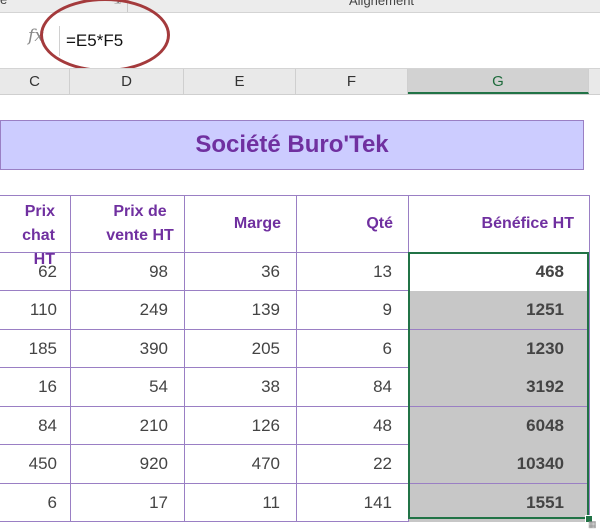 This screenshot has height=531, width=600. What do you see at coordinates (499, 310) in the screenshot?
I see `cell-benefice: 1251` at bounding box center [499, 310].